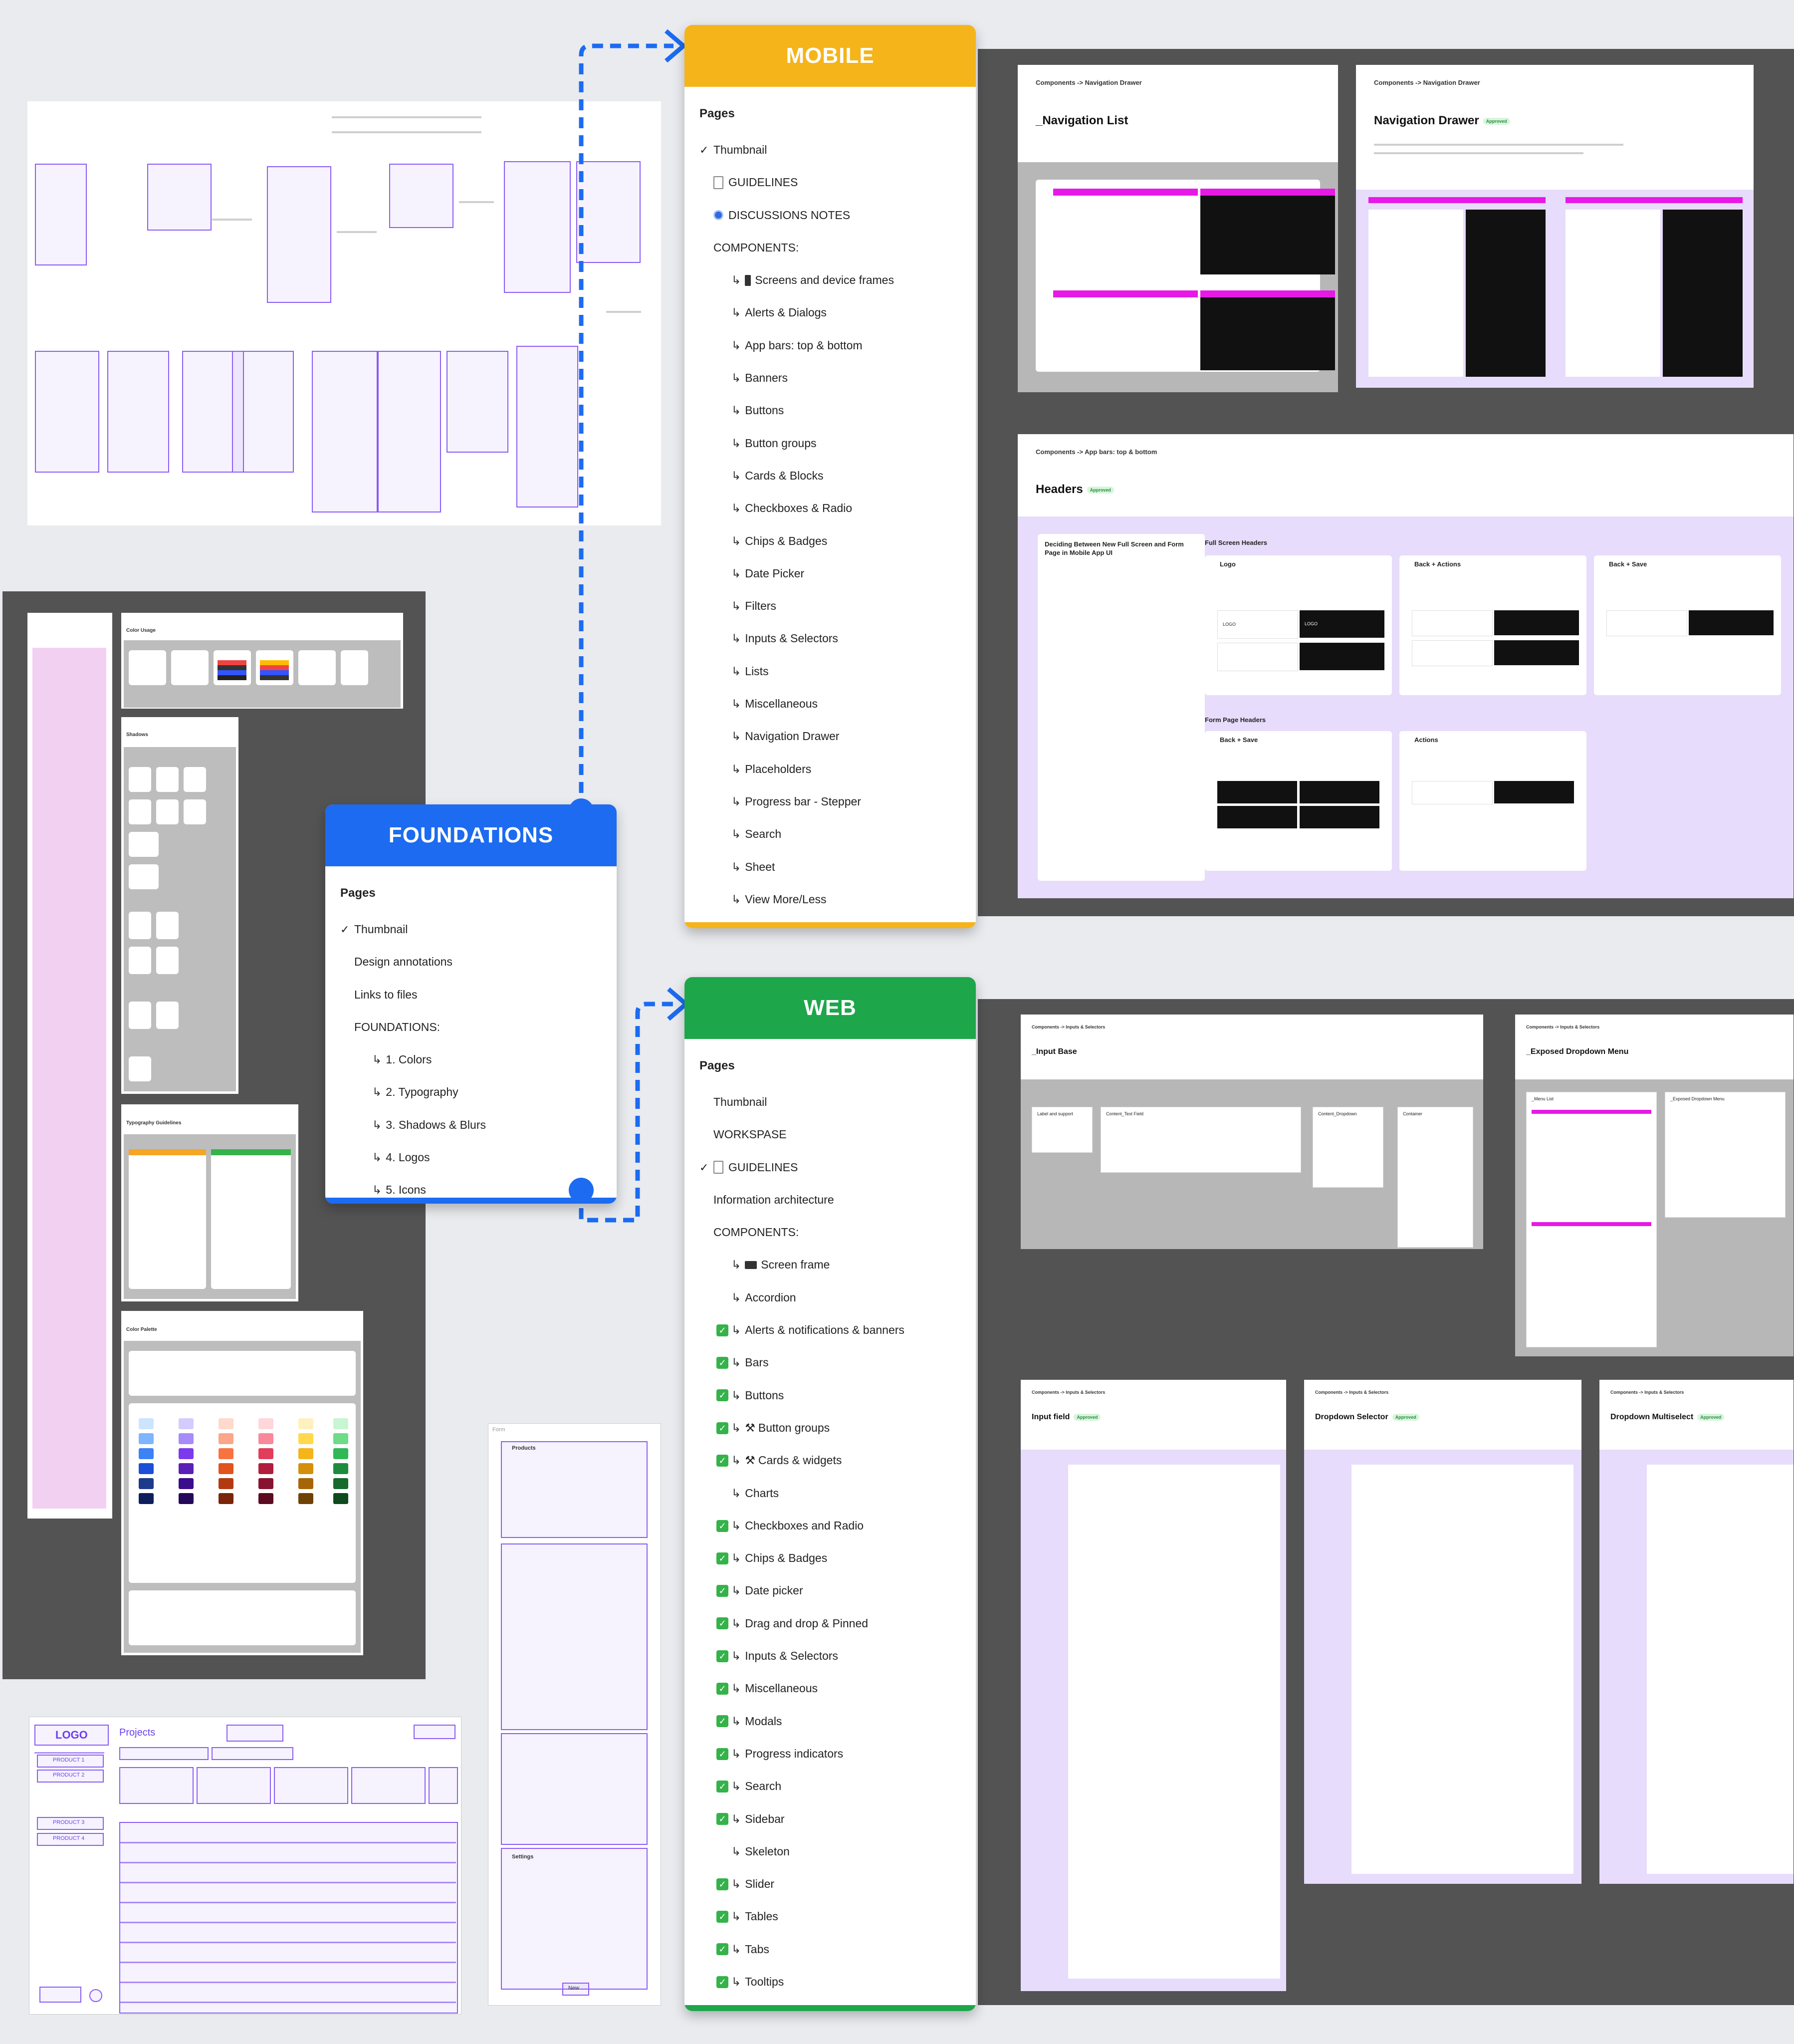 The image size is (1794, 2044). Describe the element at coordinates (830, 1526) in the screenshot. I see `page-item-checkboxes-and-radio: ✓ ↳ Checkboxes and Radio` at that location.